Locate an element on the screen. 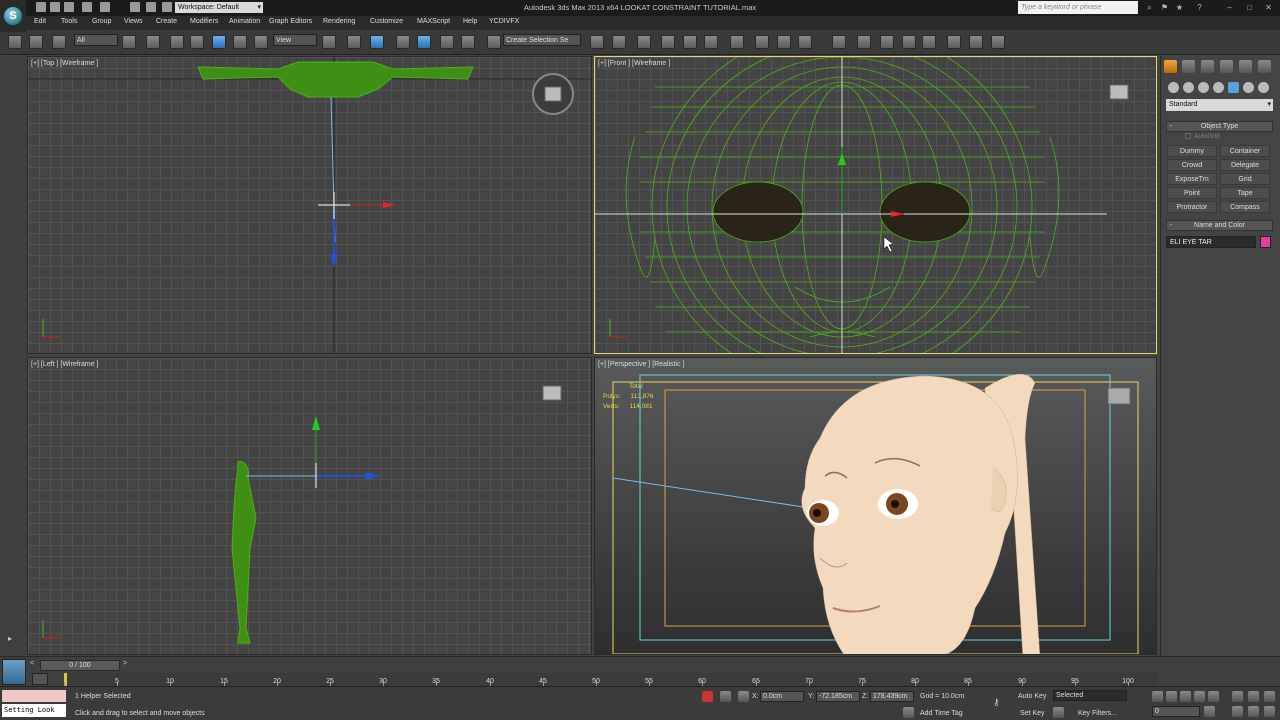  maxscript-listener-output: Setting Look is located at coordinates (34, 710).